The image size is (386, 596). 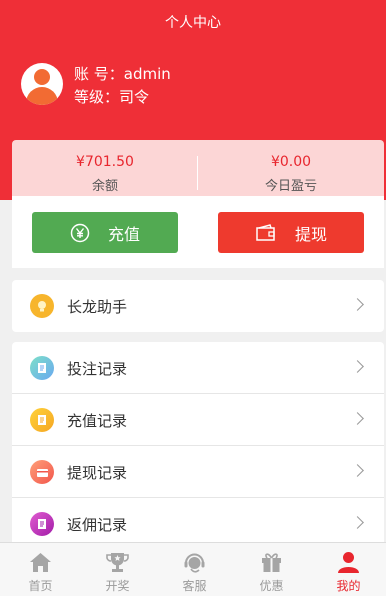 What do you see at coordinates (290, 186) in the screenshot?
I see `today-profit-label: 今日盈亏` at bounding box center [290, 186].